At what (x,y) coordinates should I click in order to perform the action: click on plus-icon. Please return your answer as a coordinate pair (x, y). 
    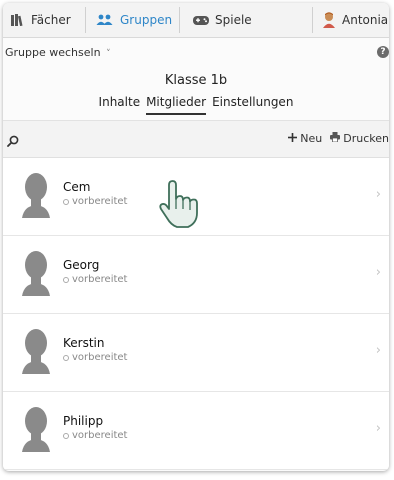
    Looking at the image, I should click on (293, 138).